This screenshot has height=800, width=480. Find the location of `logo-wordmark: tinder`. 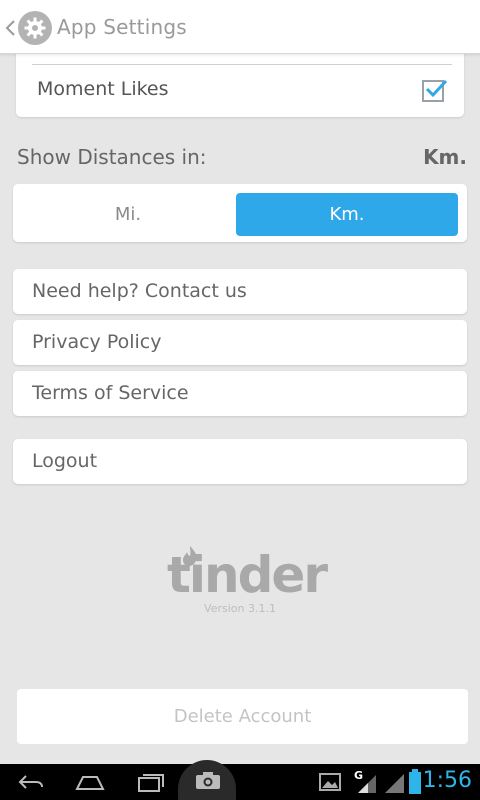

logo-wordmark: tinder is located at coordinates (247, 575).